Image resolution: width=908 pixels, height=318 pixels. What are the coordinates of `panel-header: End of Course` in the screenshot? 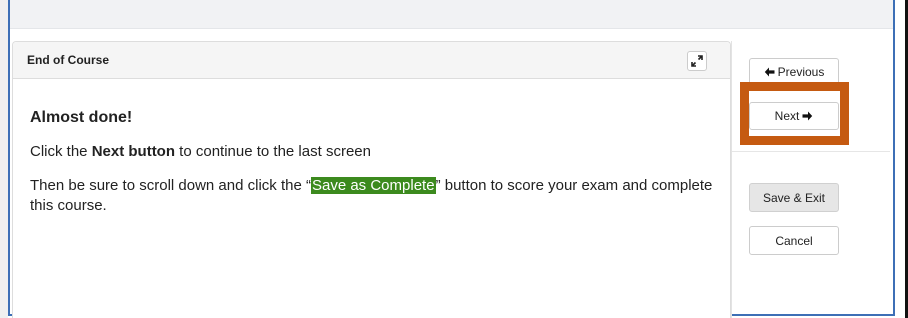 It's located at (371, 60).